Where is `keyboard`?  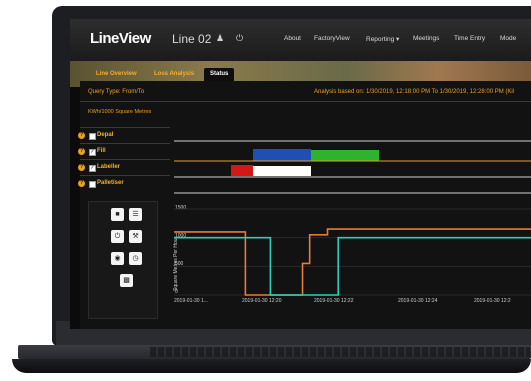
keyboard is located at coordinates (340, 352).